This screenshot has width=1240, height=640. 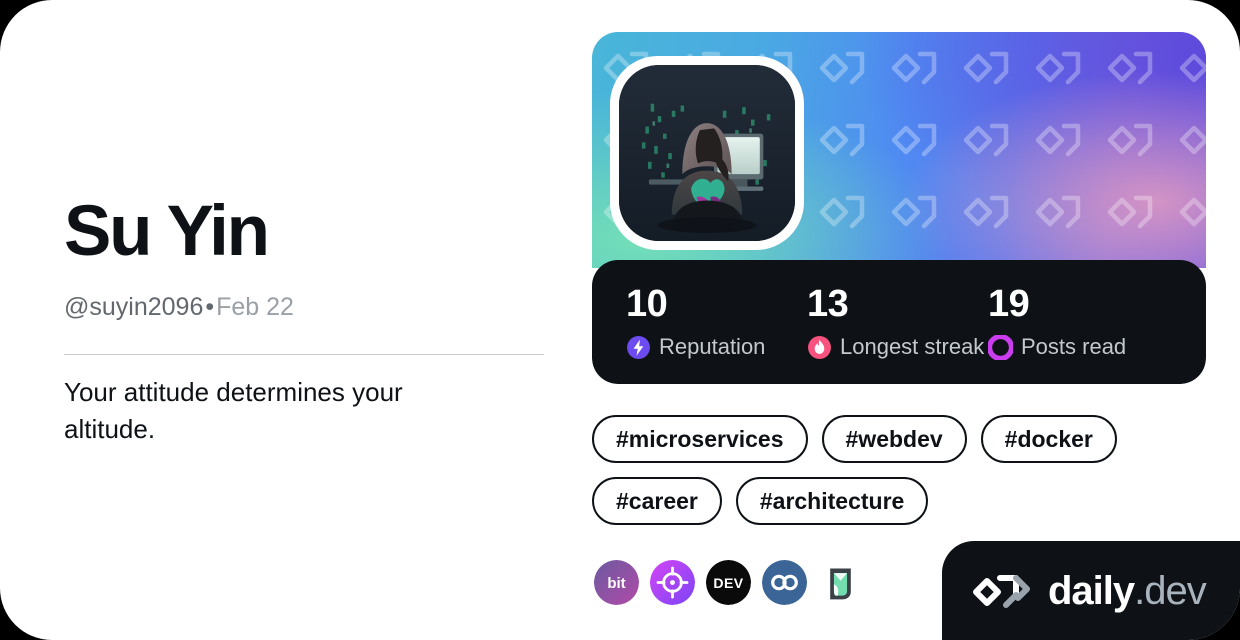 I want to click on tag-chip: #architecture, so click(x=832, y=501).